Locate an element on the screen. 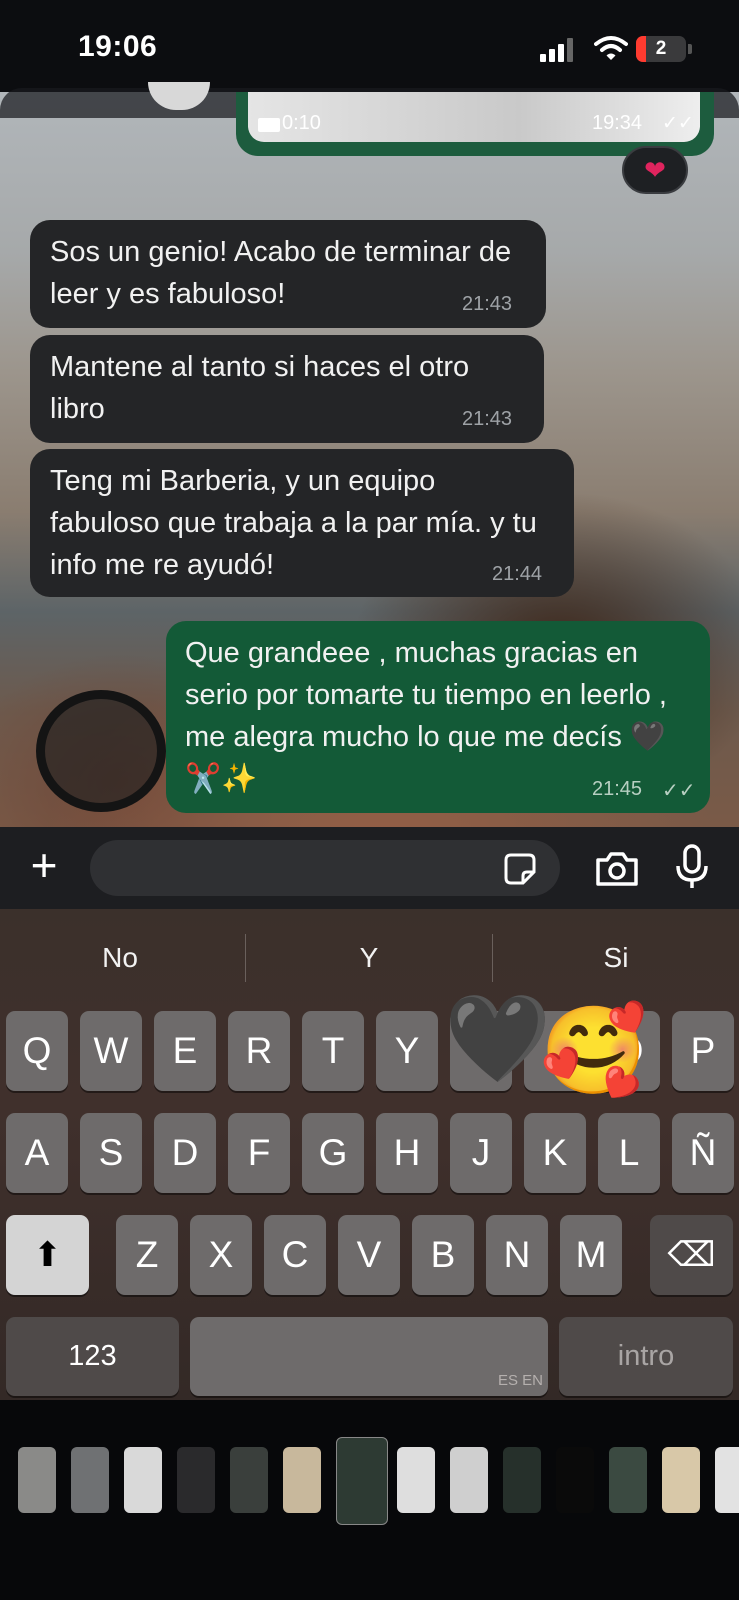  key-t: T is located at coordinates (333, 1051).